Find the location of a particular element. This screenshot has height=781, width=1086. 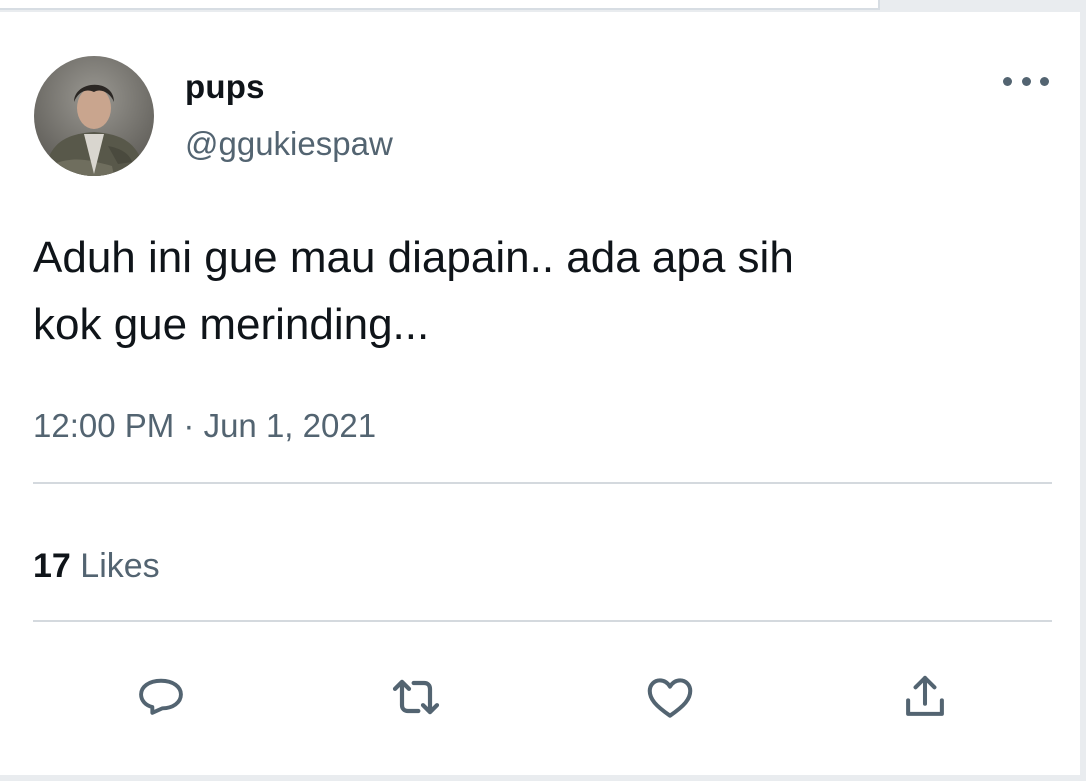

tweet-text-line: Aduh ini gue mau diapain.. ada apa sih is located at coordinates (413, 257).